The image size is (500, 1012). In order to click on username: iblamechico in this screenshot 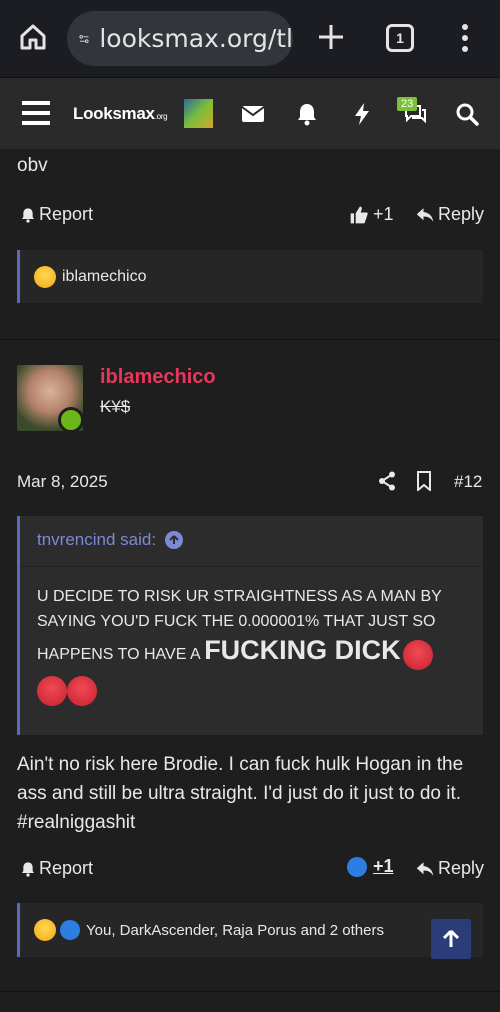, I will do `click(158, 377)`.